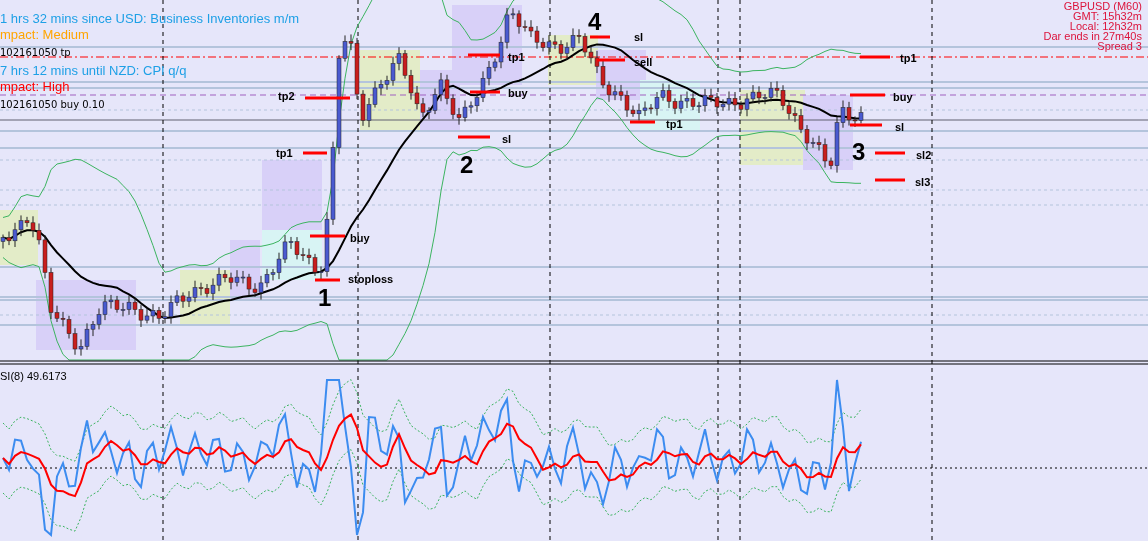  What do you see at coordinates (923, 182) in the screenshot?
I see `level-label: sl3` at bounding box center [923, 182].